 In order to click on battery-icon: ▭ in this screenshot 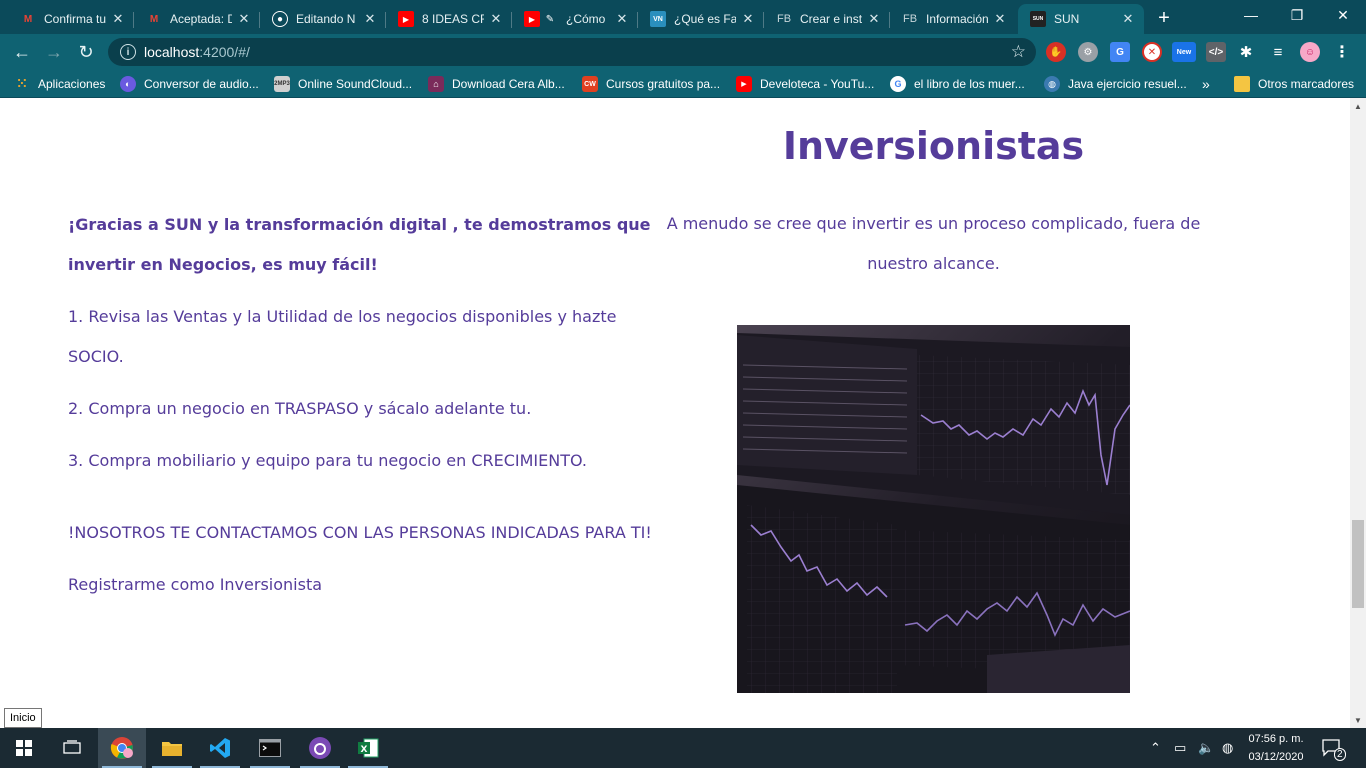, I will do `click(1180, 748)`.